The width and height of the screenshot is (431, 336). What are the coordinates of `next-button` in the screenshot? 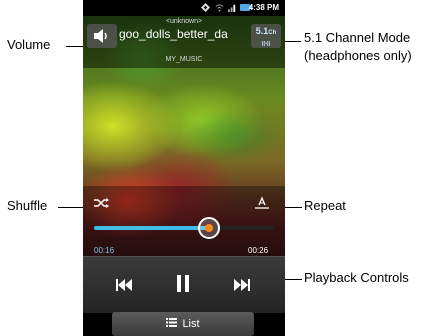 It's located at (242, 287).